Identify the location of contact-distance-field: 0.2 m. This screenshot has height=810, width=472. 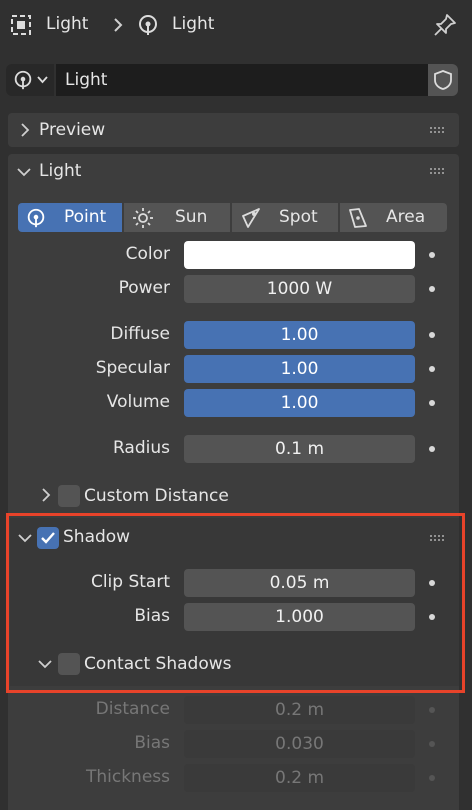
(299, 710).